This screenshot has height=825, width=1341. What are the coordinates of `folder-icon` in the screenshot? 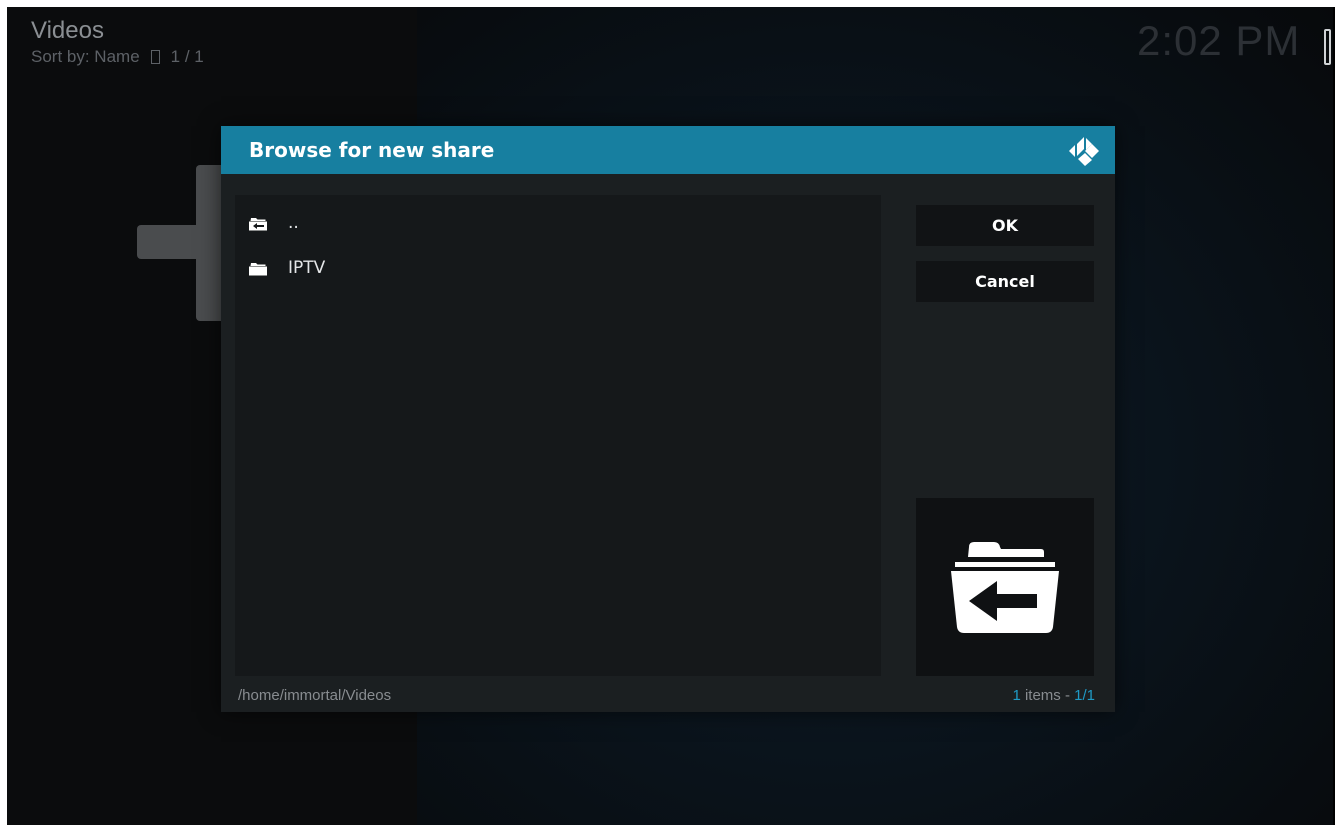 It's located at (259, 268).